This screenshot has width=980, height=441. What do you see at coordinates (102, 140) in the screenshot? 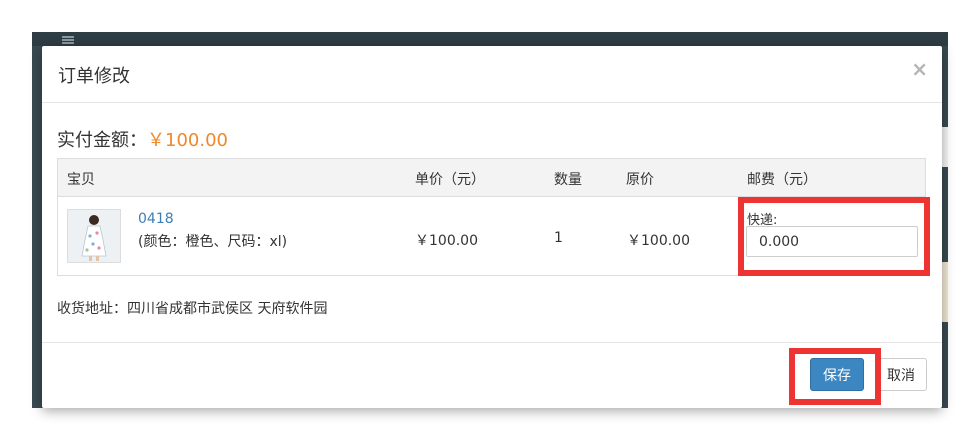
I see `paid-amount-label: 实付金额：` at bounding box center [102, 140].